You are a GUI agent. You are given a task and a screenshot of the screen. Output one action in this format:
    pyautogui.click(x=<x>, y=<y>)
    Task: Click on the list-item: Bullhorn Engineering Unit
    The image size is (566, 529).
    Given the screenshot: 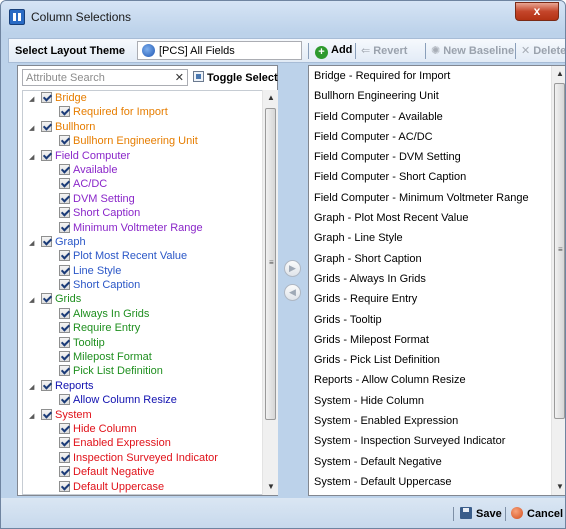 What is the action you would take?
    pyautogui.click(x=430, y=96)
    